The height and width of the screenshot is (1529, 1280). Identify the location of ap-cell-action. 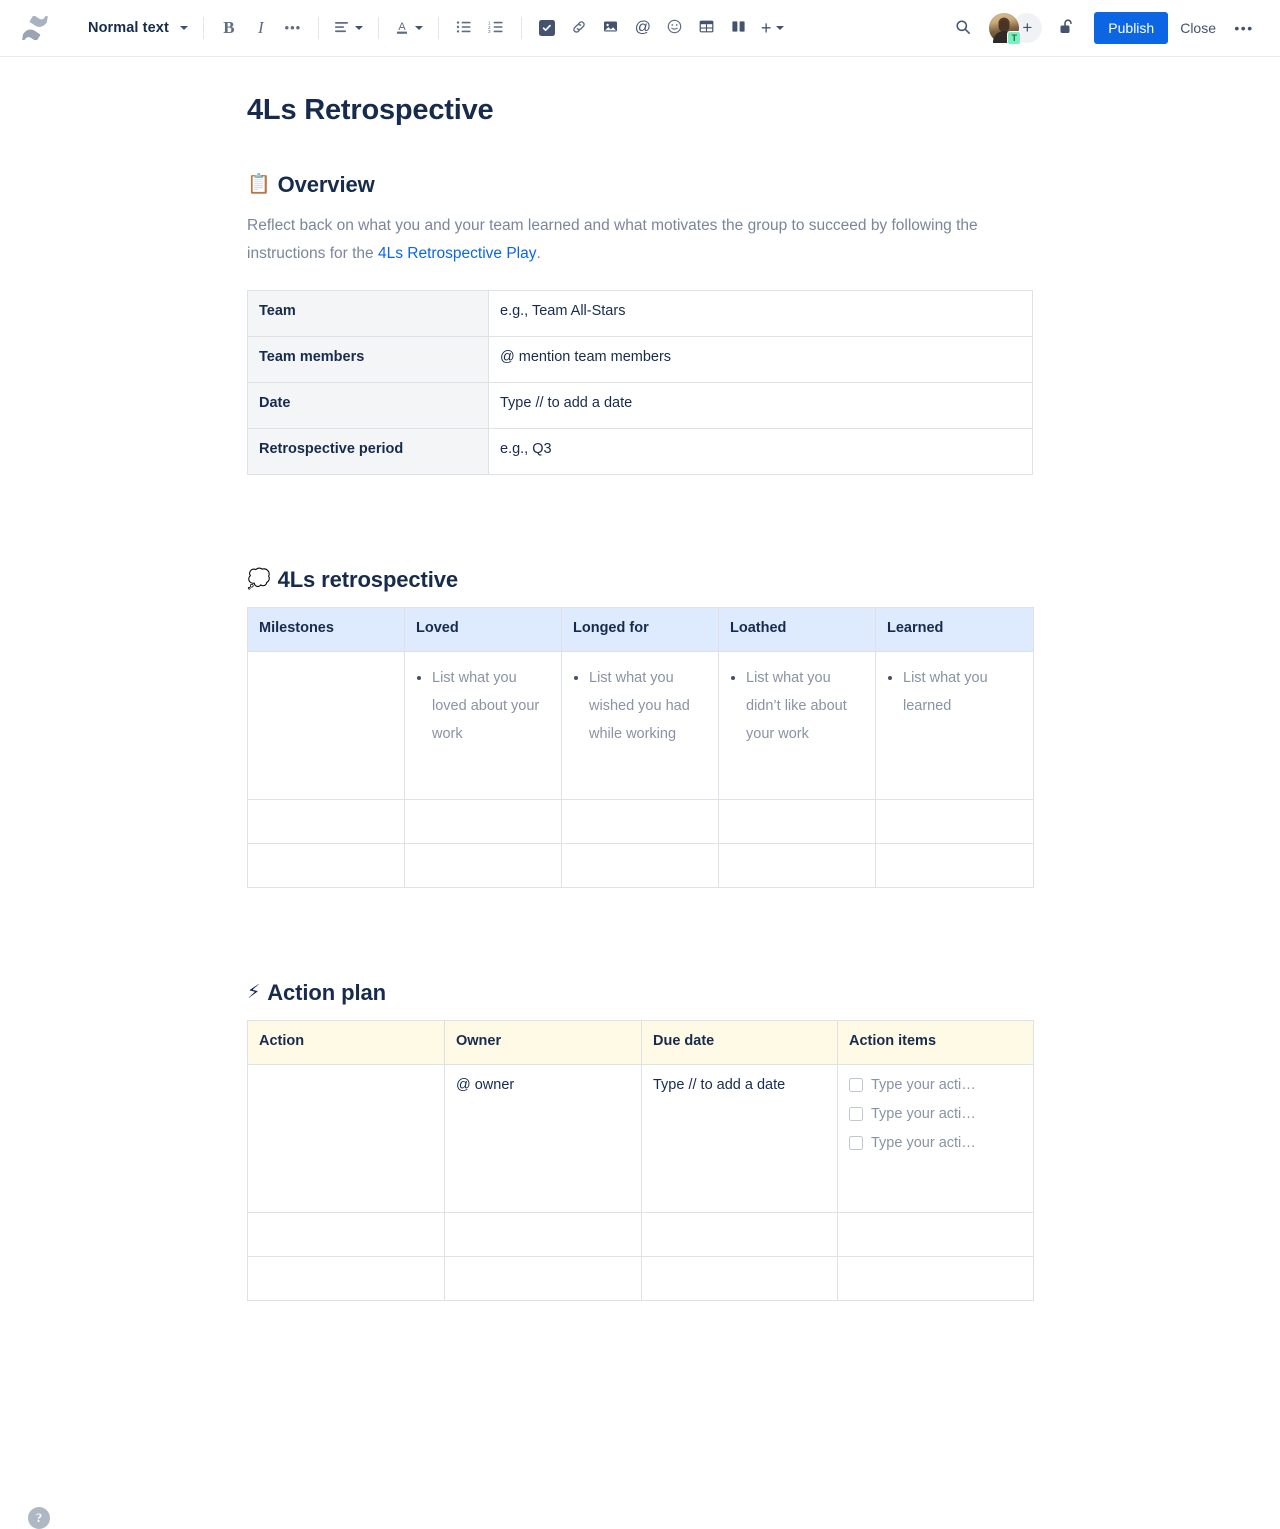
(346, 1138).